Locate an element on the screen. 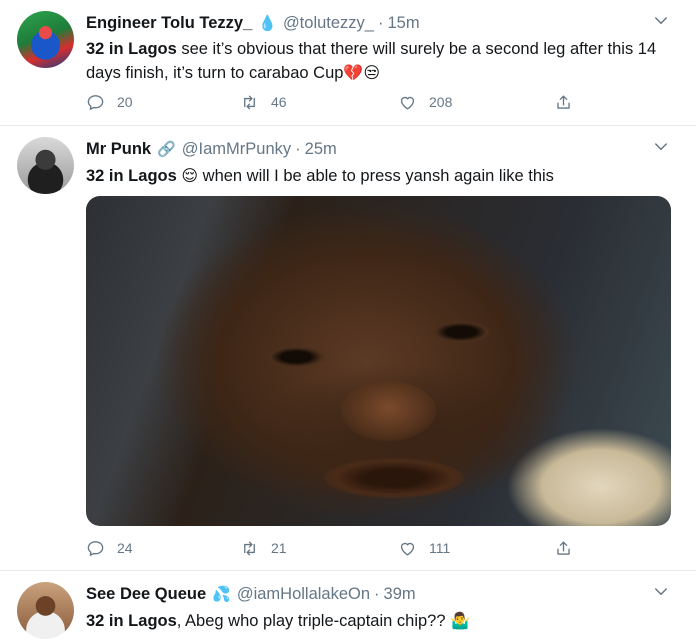 The image size is (696, 641). tweet-actions: 24 21 111 is located at coordinates (336, 548).